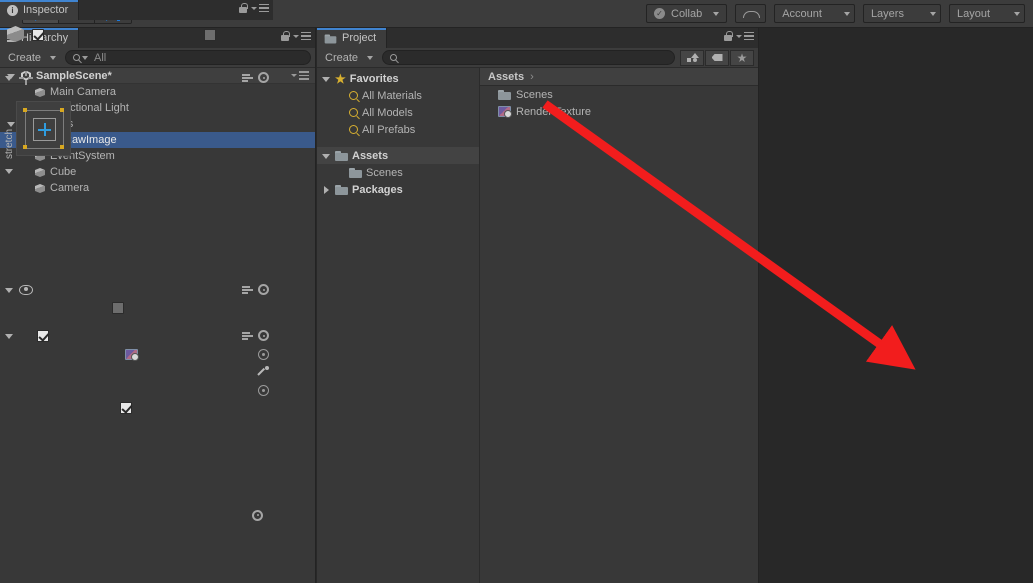 The width and height of the screenshot is (1033, 583). I want to click on toolbar-right-group: ✓ Collab Account Layers Layout, so click(835, 13).